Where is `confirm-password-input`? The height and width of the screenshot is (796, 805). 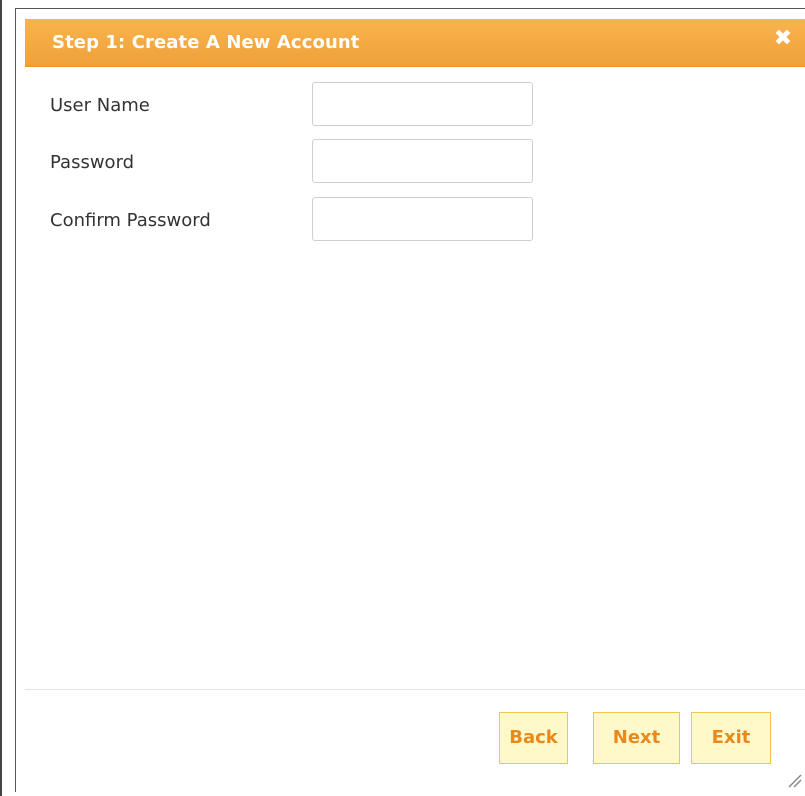
confirm-password-input is located at coordinates (422, 219).